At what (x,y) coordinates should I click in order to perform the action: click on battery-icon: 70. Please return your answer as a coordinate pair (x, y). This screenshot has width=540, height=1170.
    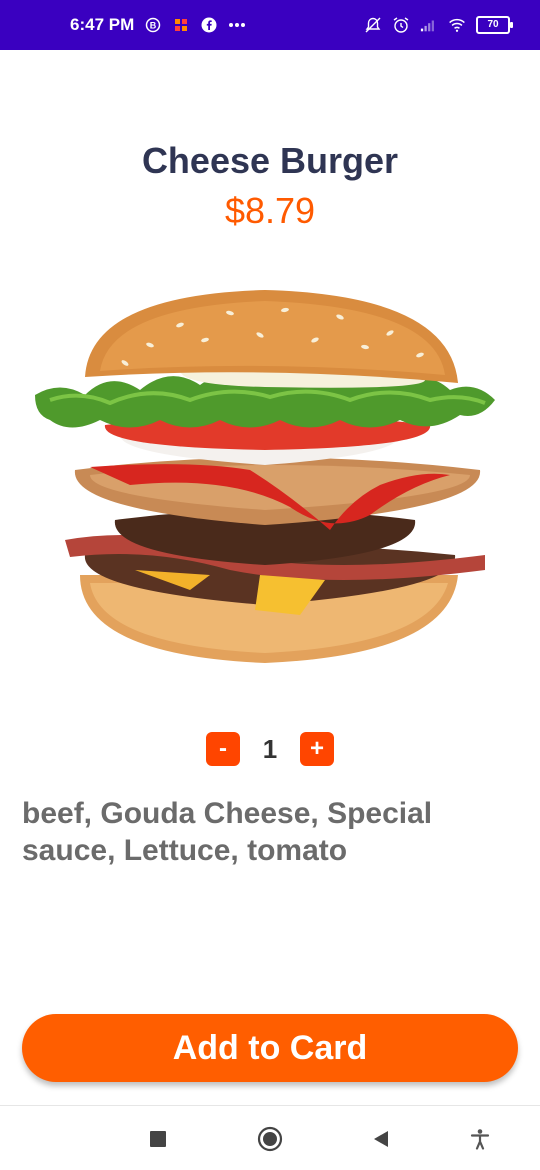
    Looking at the image, I should click on (494, 25).